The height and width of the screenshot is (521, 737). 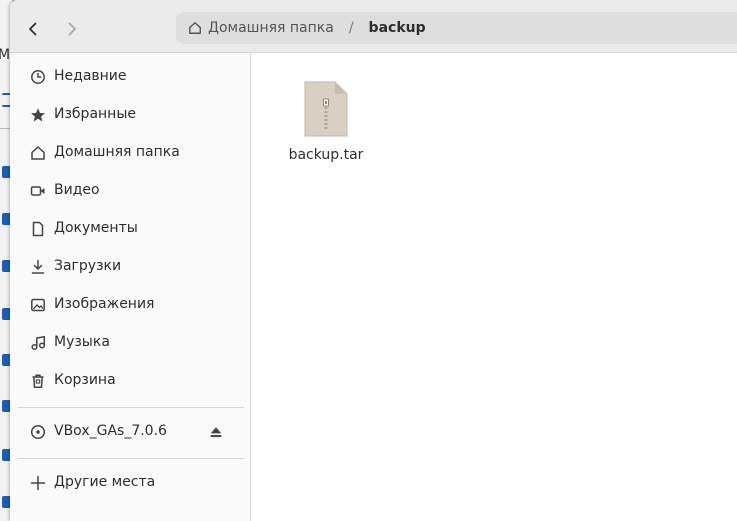 I want to click on sidebar-item-label: Видео, so click(x=77, y=190).